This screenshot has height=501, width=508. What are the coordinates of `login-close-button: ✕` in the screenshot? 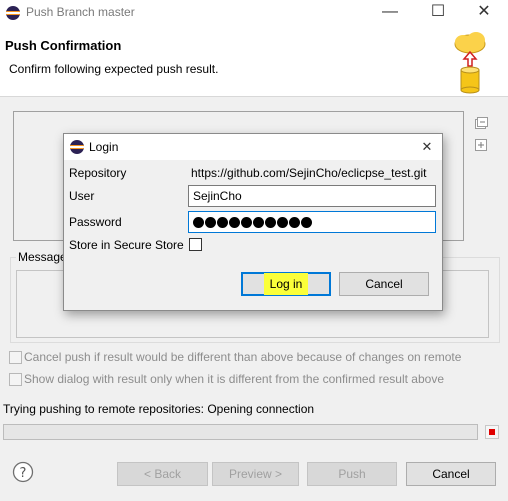 It's located at (427, 147).